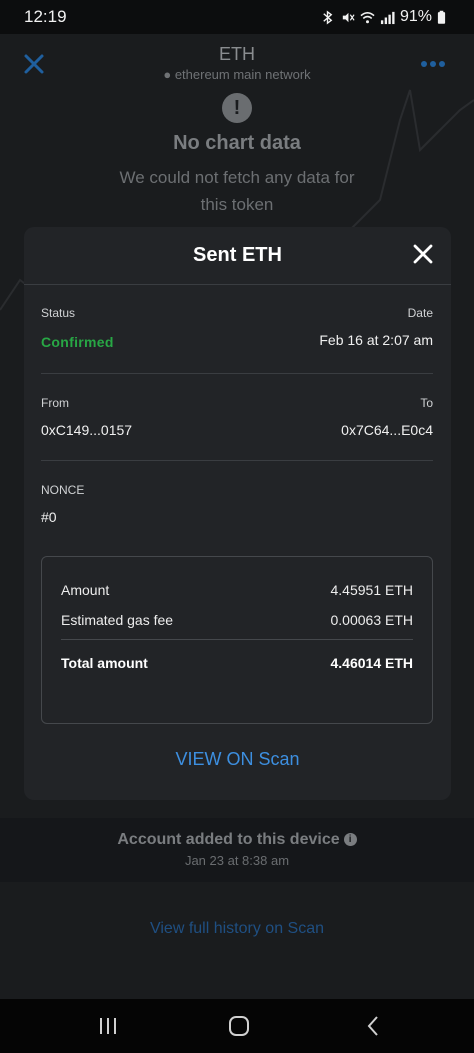 The height and width of the screenshot is (1053, 474). I want to click on status-icons: 91%, so click(383, 17).